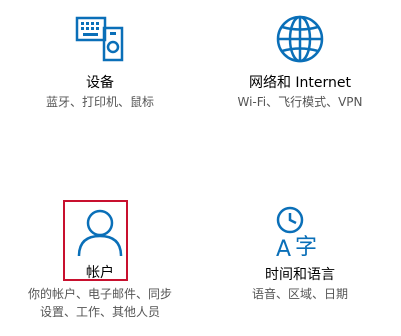 This screenshot has height=336, width=401. What do you see at coordinates (300, 39) in the screenshot?
I see `globe-icon` at bounding box center [300, 39].